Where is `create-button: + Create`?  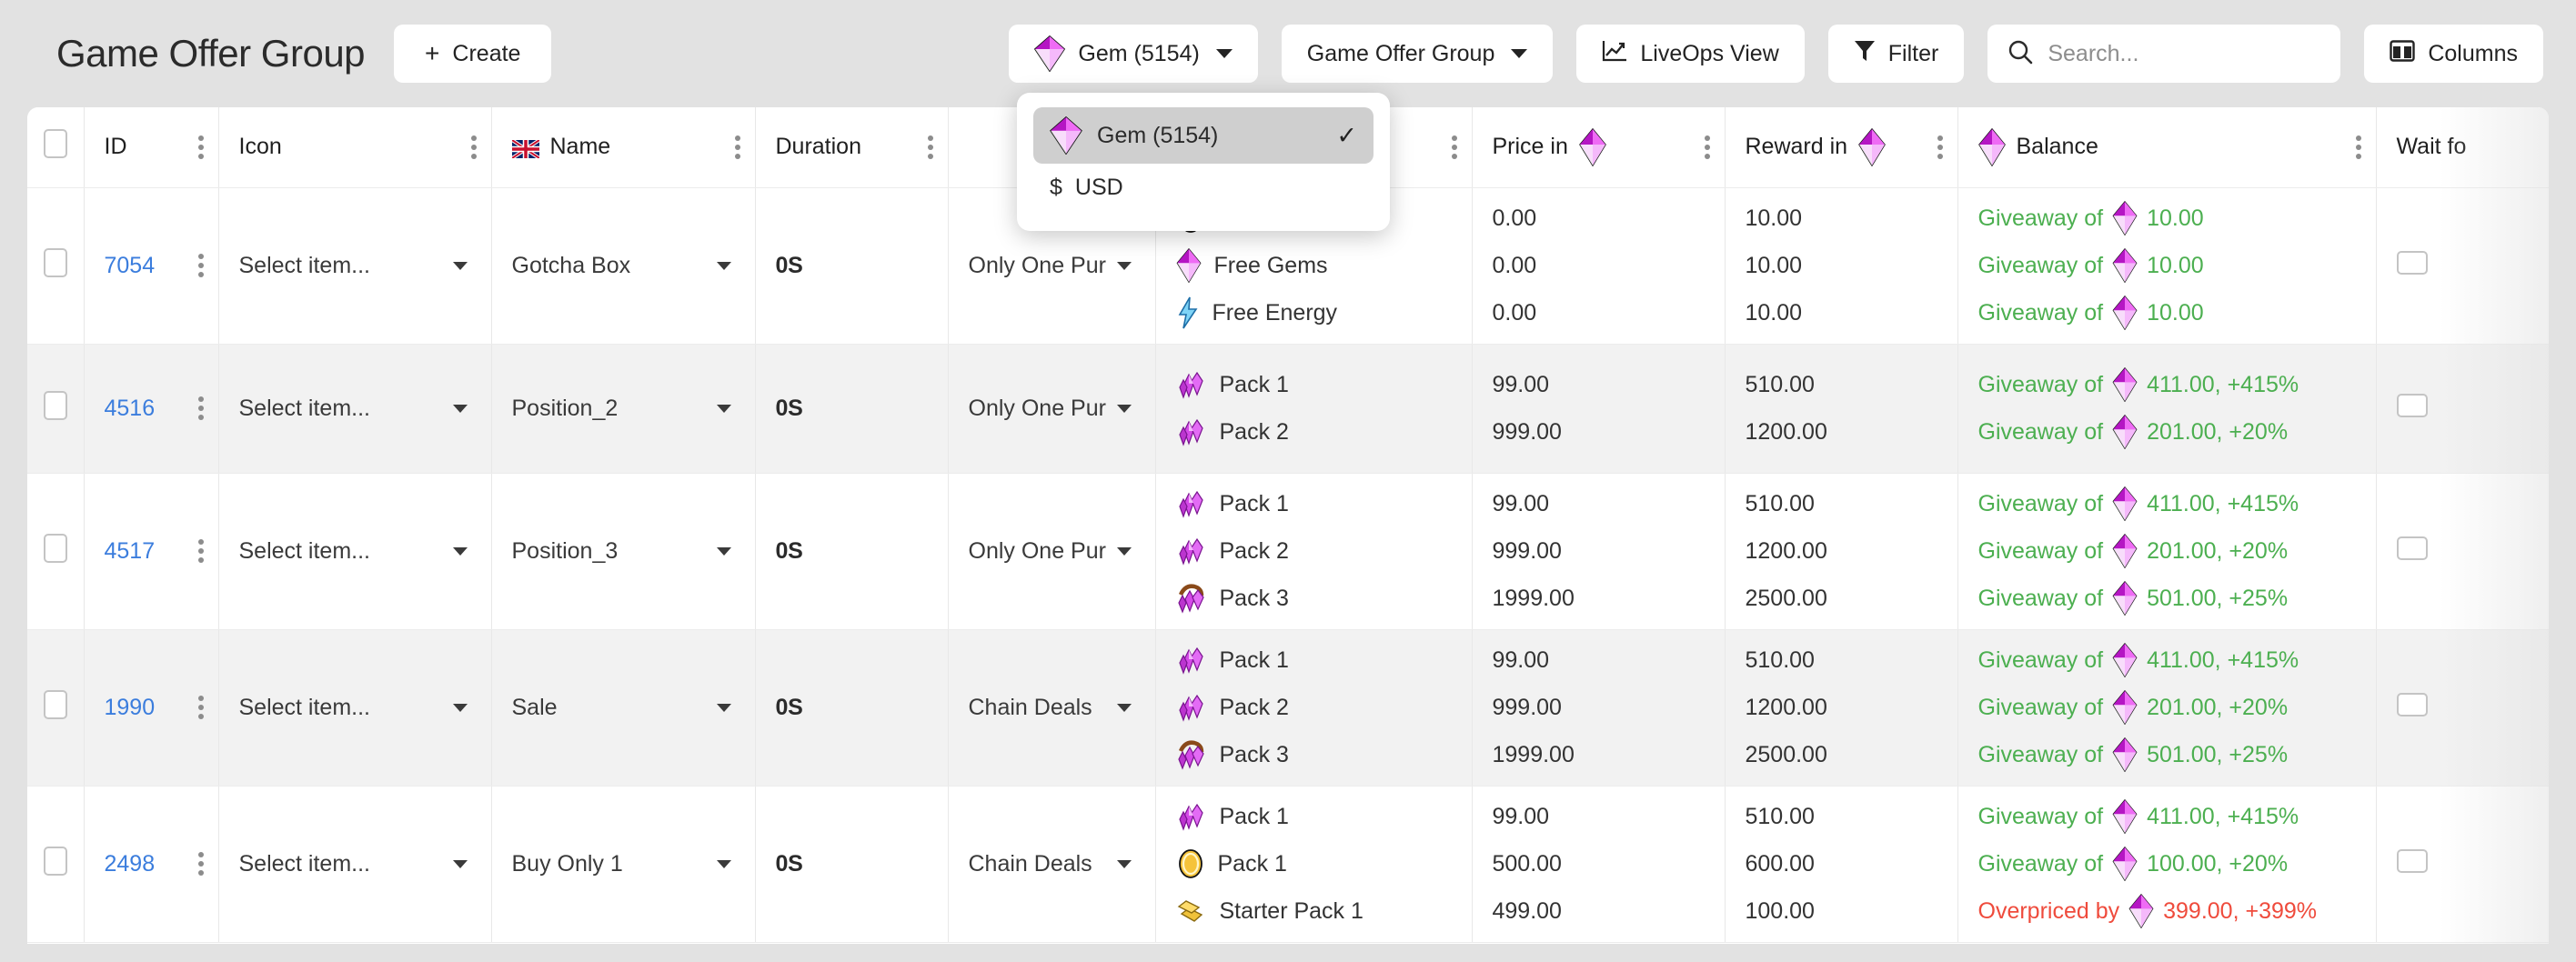
create-button: + Create is located at coordinates (473, 54).